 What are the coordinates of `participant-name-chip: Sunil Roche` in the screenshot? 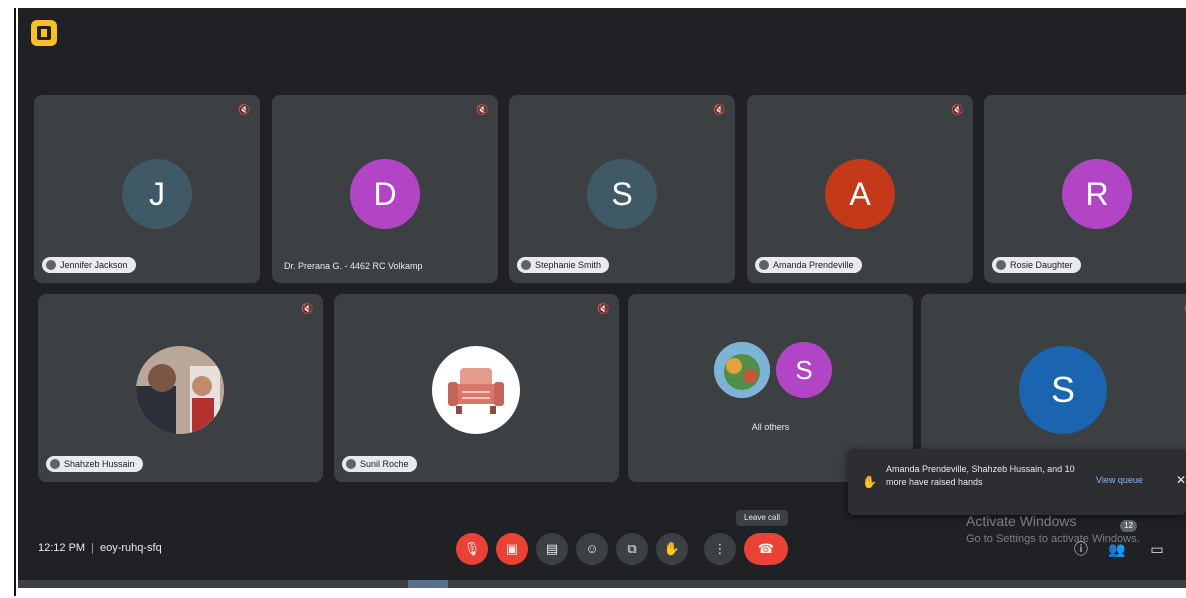 It's located at (379, 464).